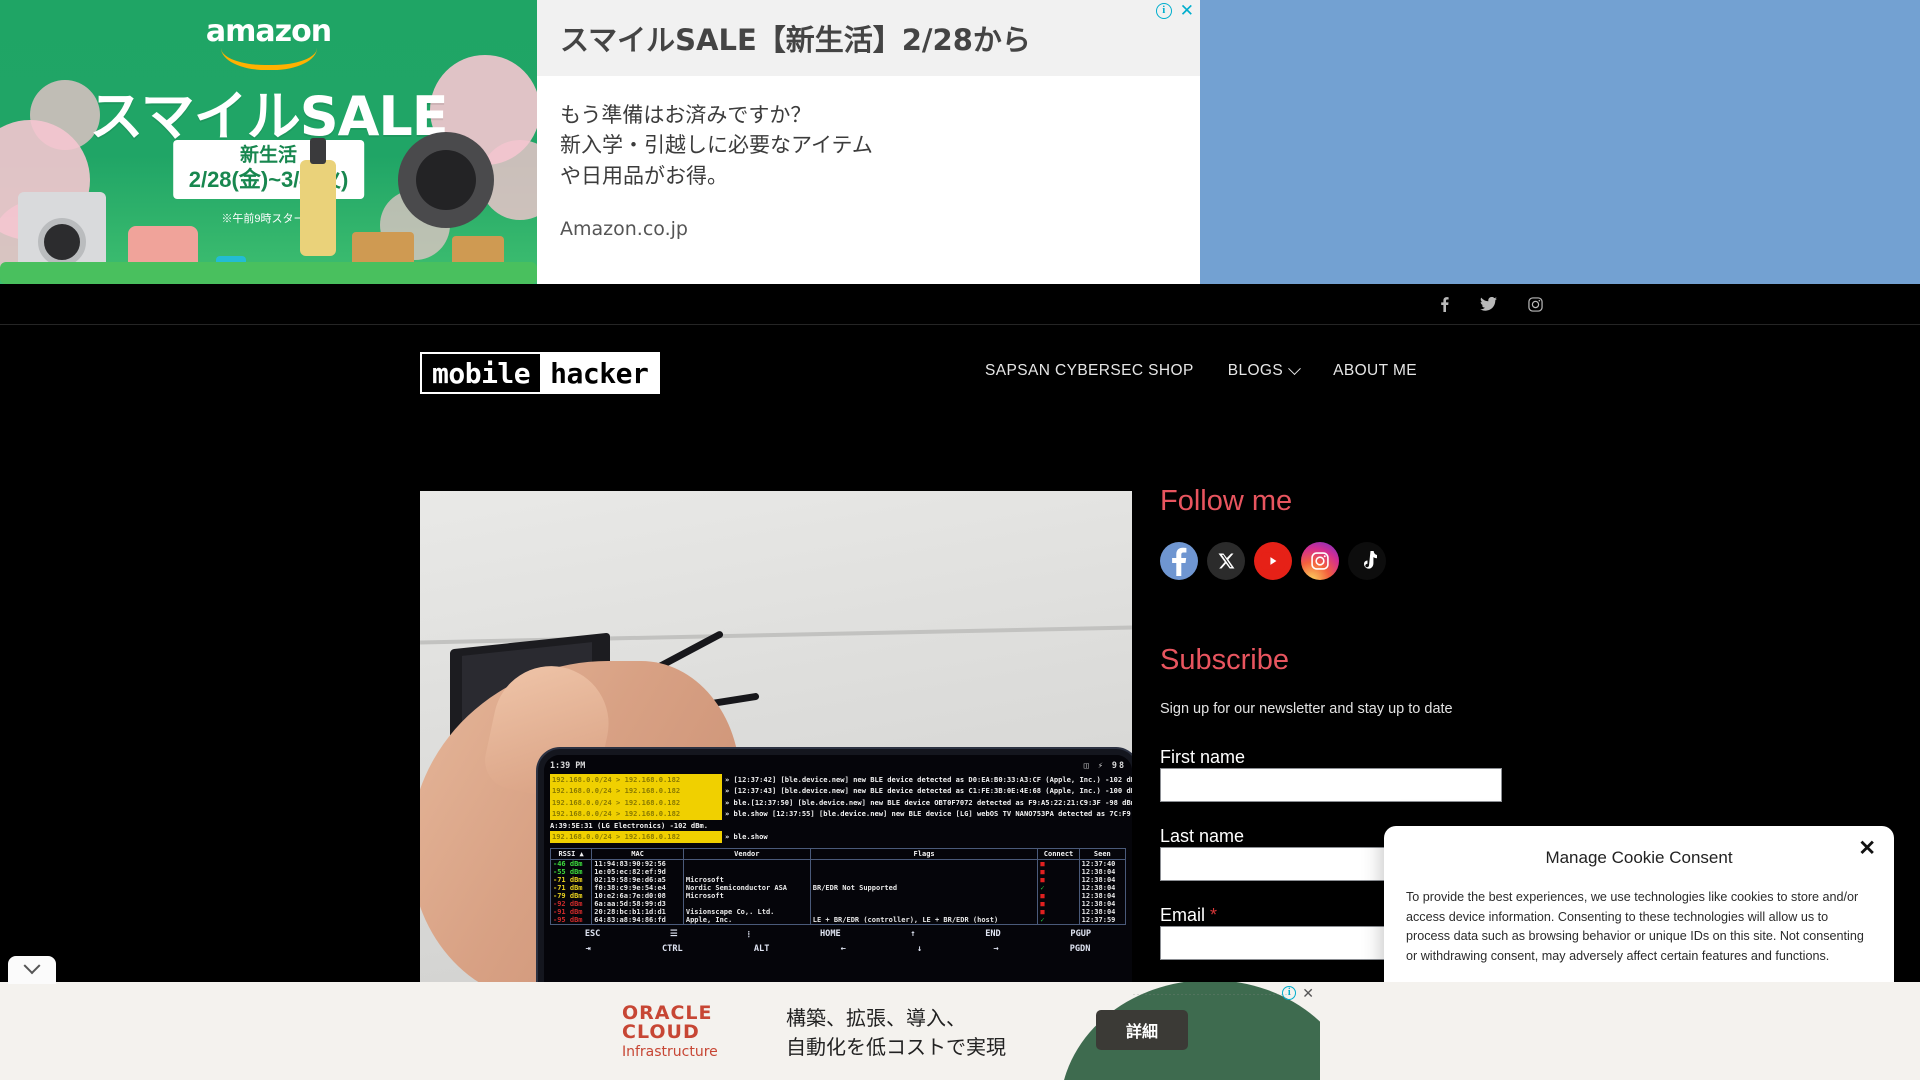 This screenshot has width=1920, height=1080. I want to click on first-name-label: First name, so click(1203, 757).